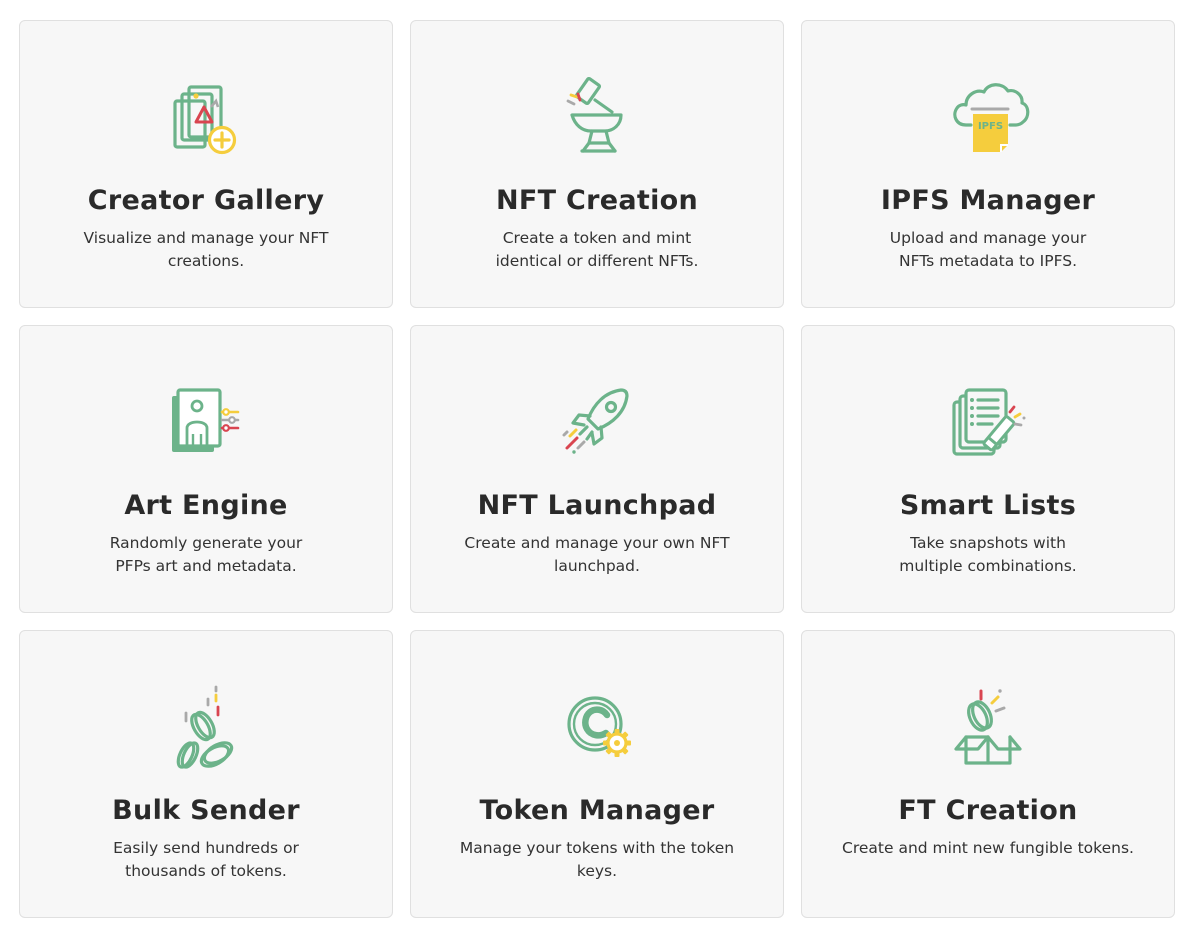 The height and width of the screenshot is (939, 1194). What do you see at coordinates (597, 810) in the screenshot?
I see `card-title: Token Manager` at bounding box center [597, 810].